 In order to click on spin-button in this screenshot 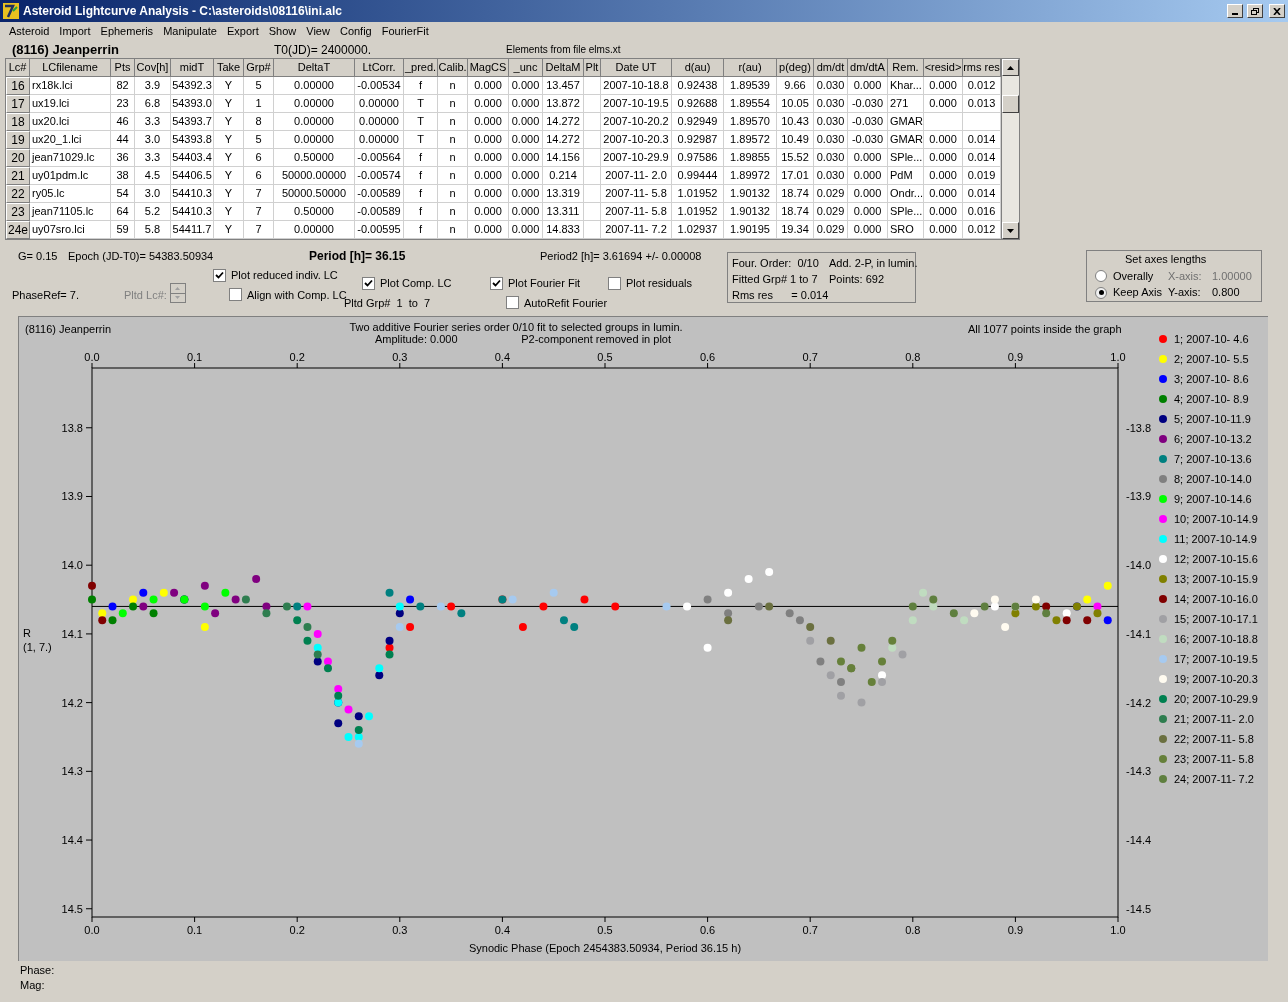, I will do `click(177, 293)`.